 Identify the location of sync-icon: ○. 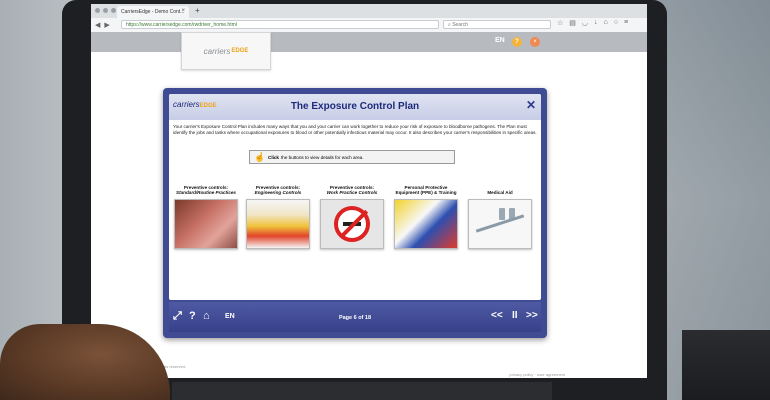
(616, 23).